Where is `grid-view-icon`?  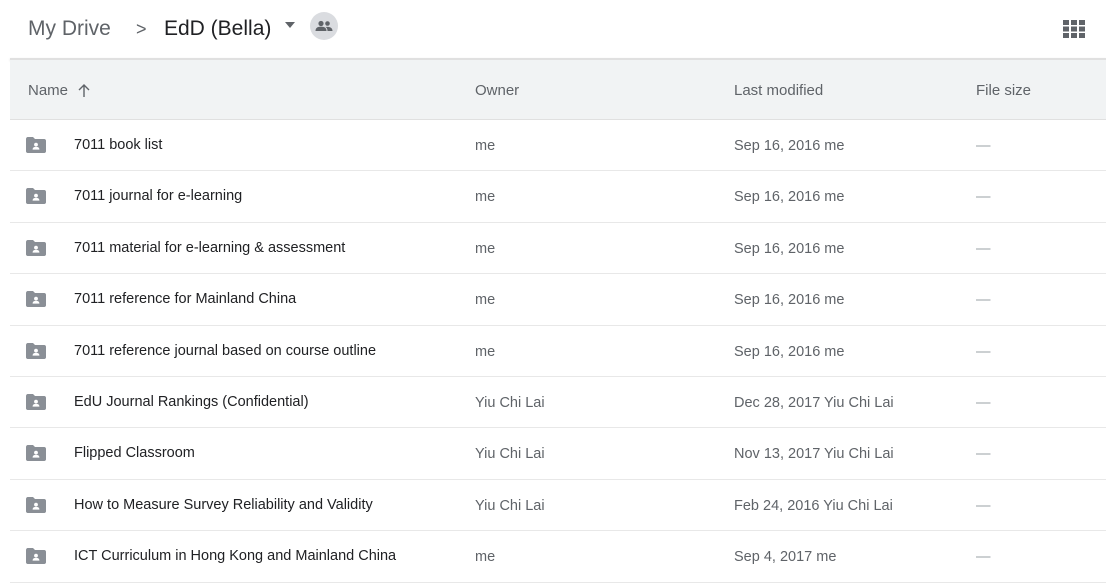
grid-view-icon is located at coordinates (1074, 29).